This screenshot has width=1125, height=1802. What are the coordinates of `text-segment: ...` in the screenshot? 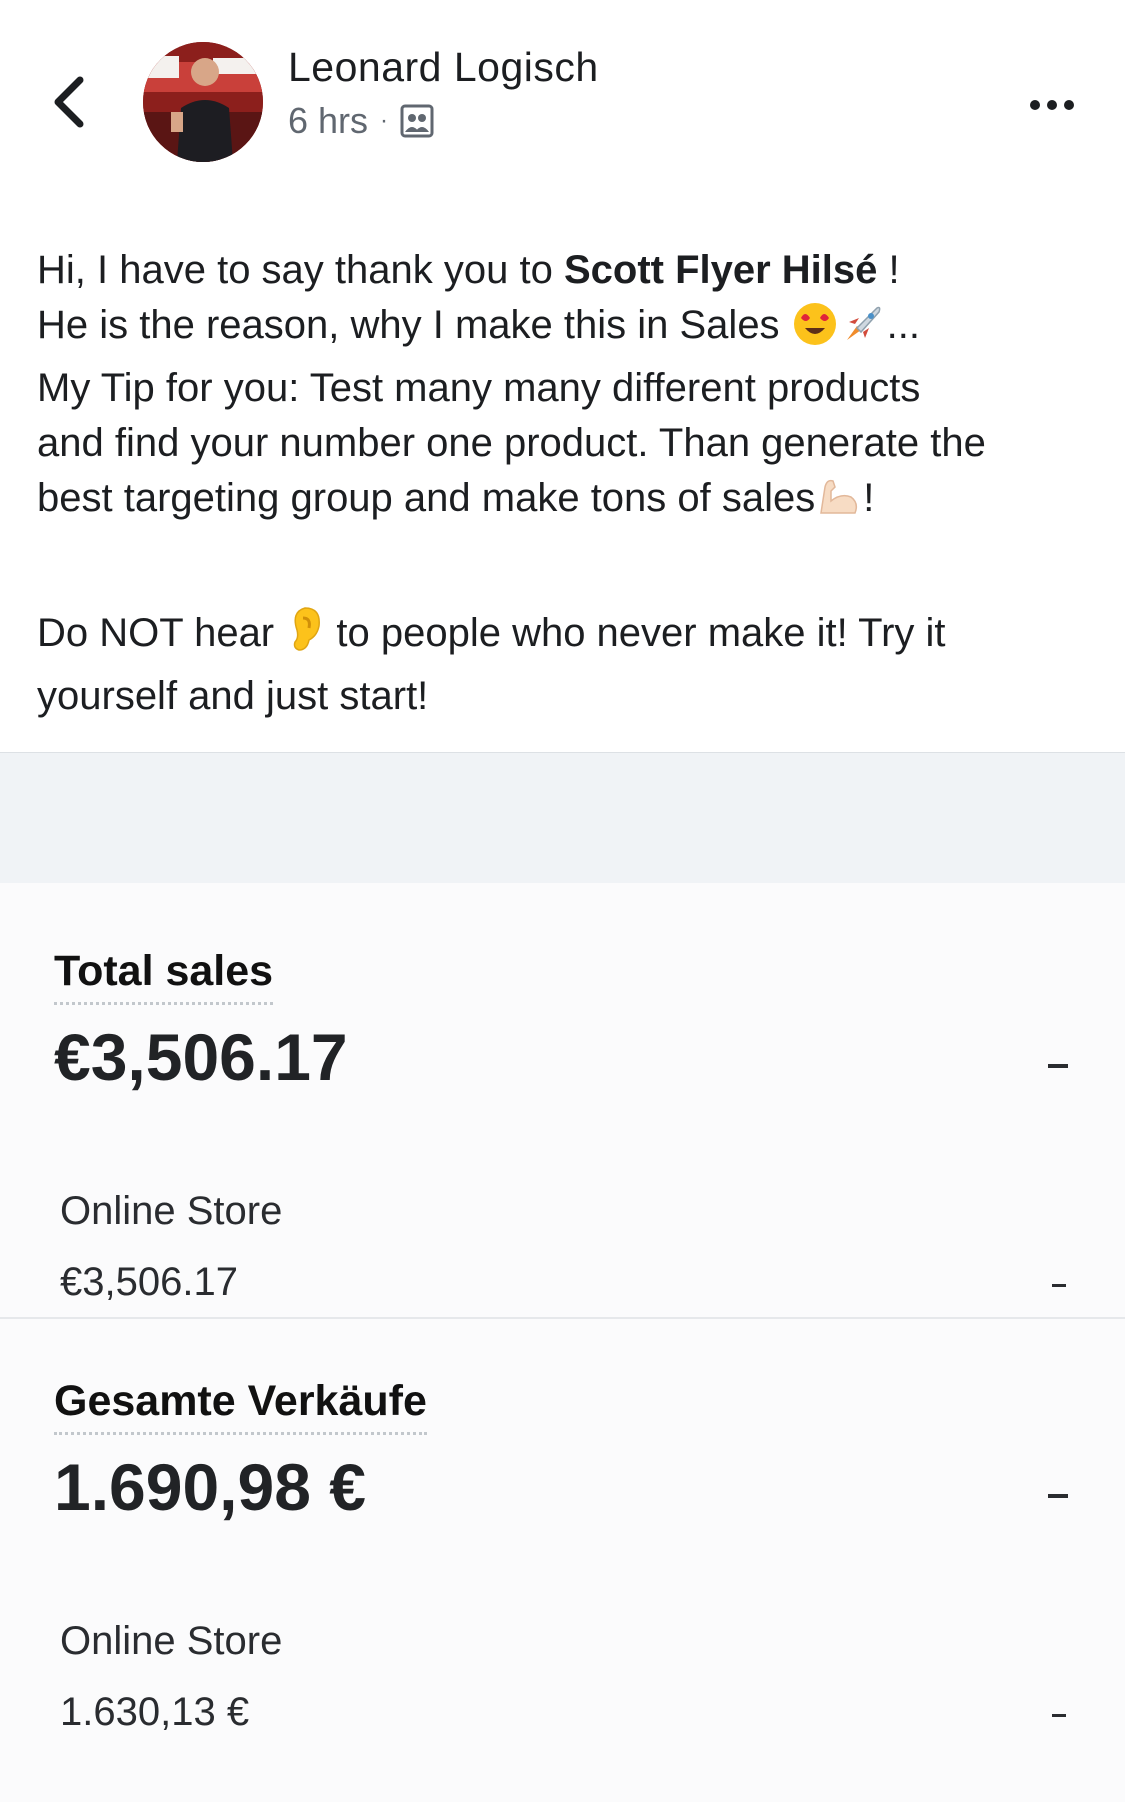 It's located at (903, 325).